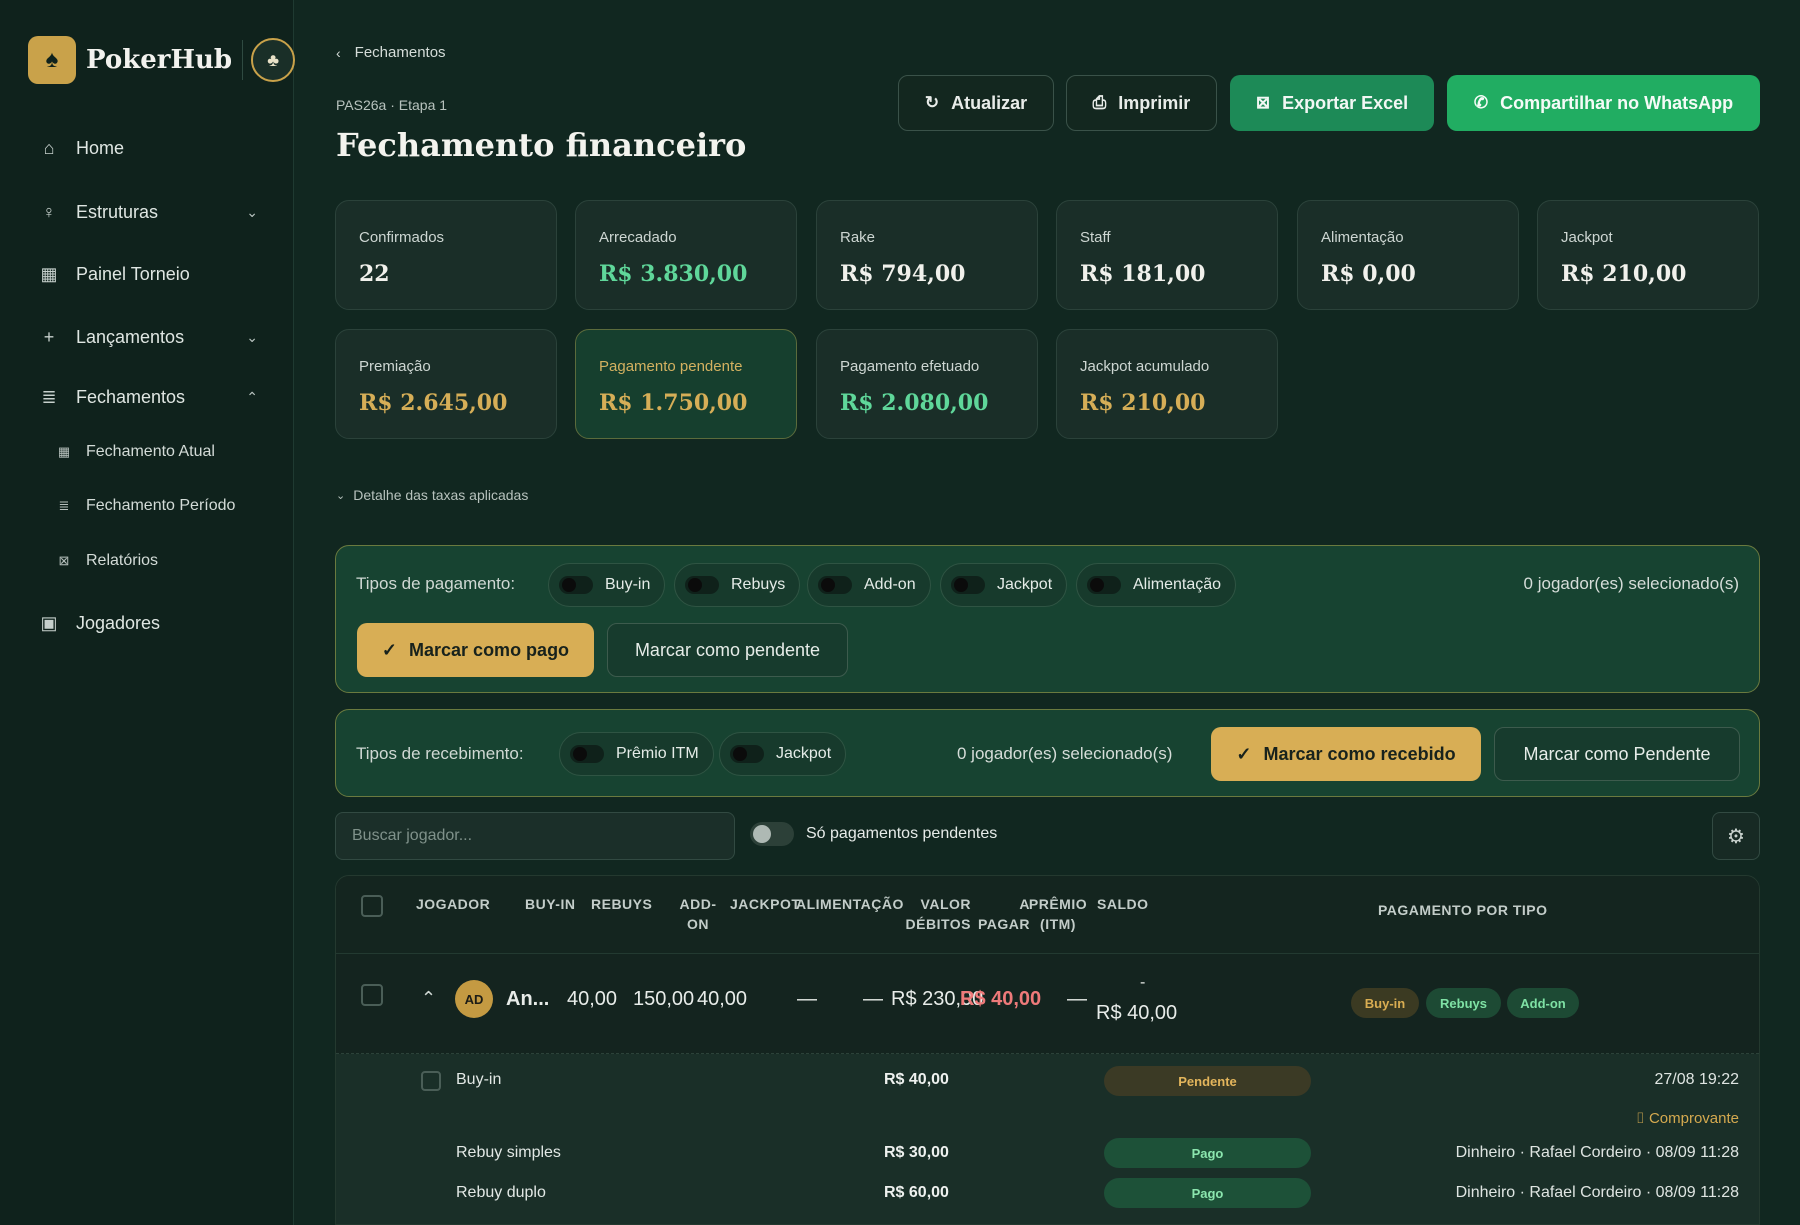  Describe the element at coordinates (431, 1081) in the screenshot. I see `subrow-checkbox` at that location.